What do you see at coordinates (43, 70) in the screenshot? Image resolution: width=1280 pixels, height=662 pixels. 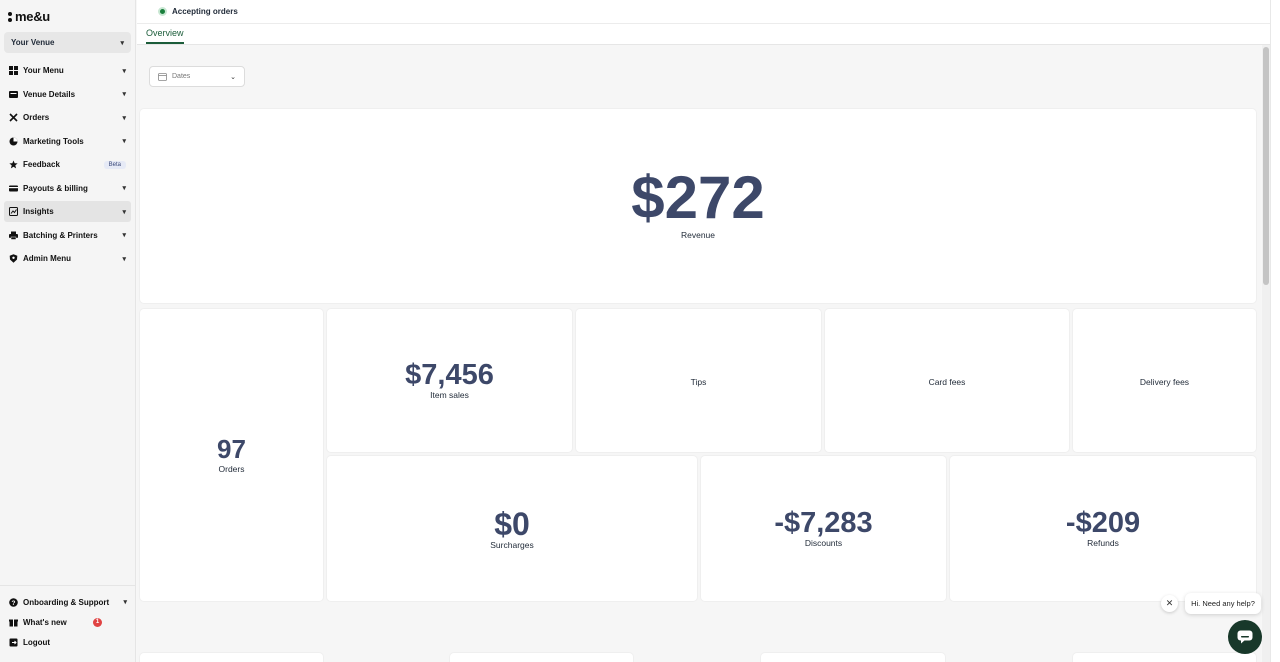 I see `sidebar-item-label: Your Menu` at bounding box center [43, 70].